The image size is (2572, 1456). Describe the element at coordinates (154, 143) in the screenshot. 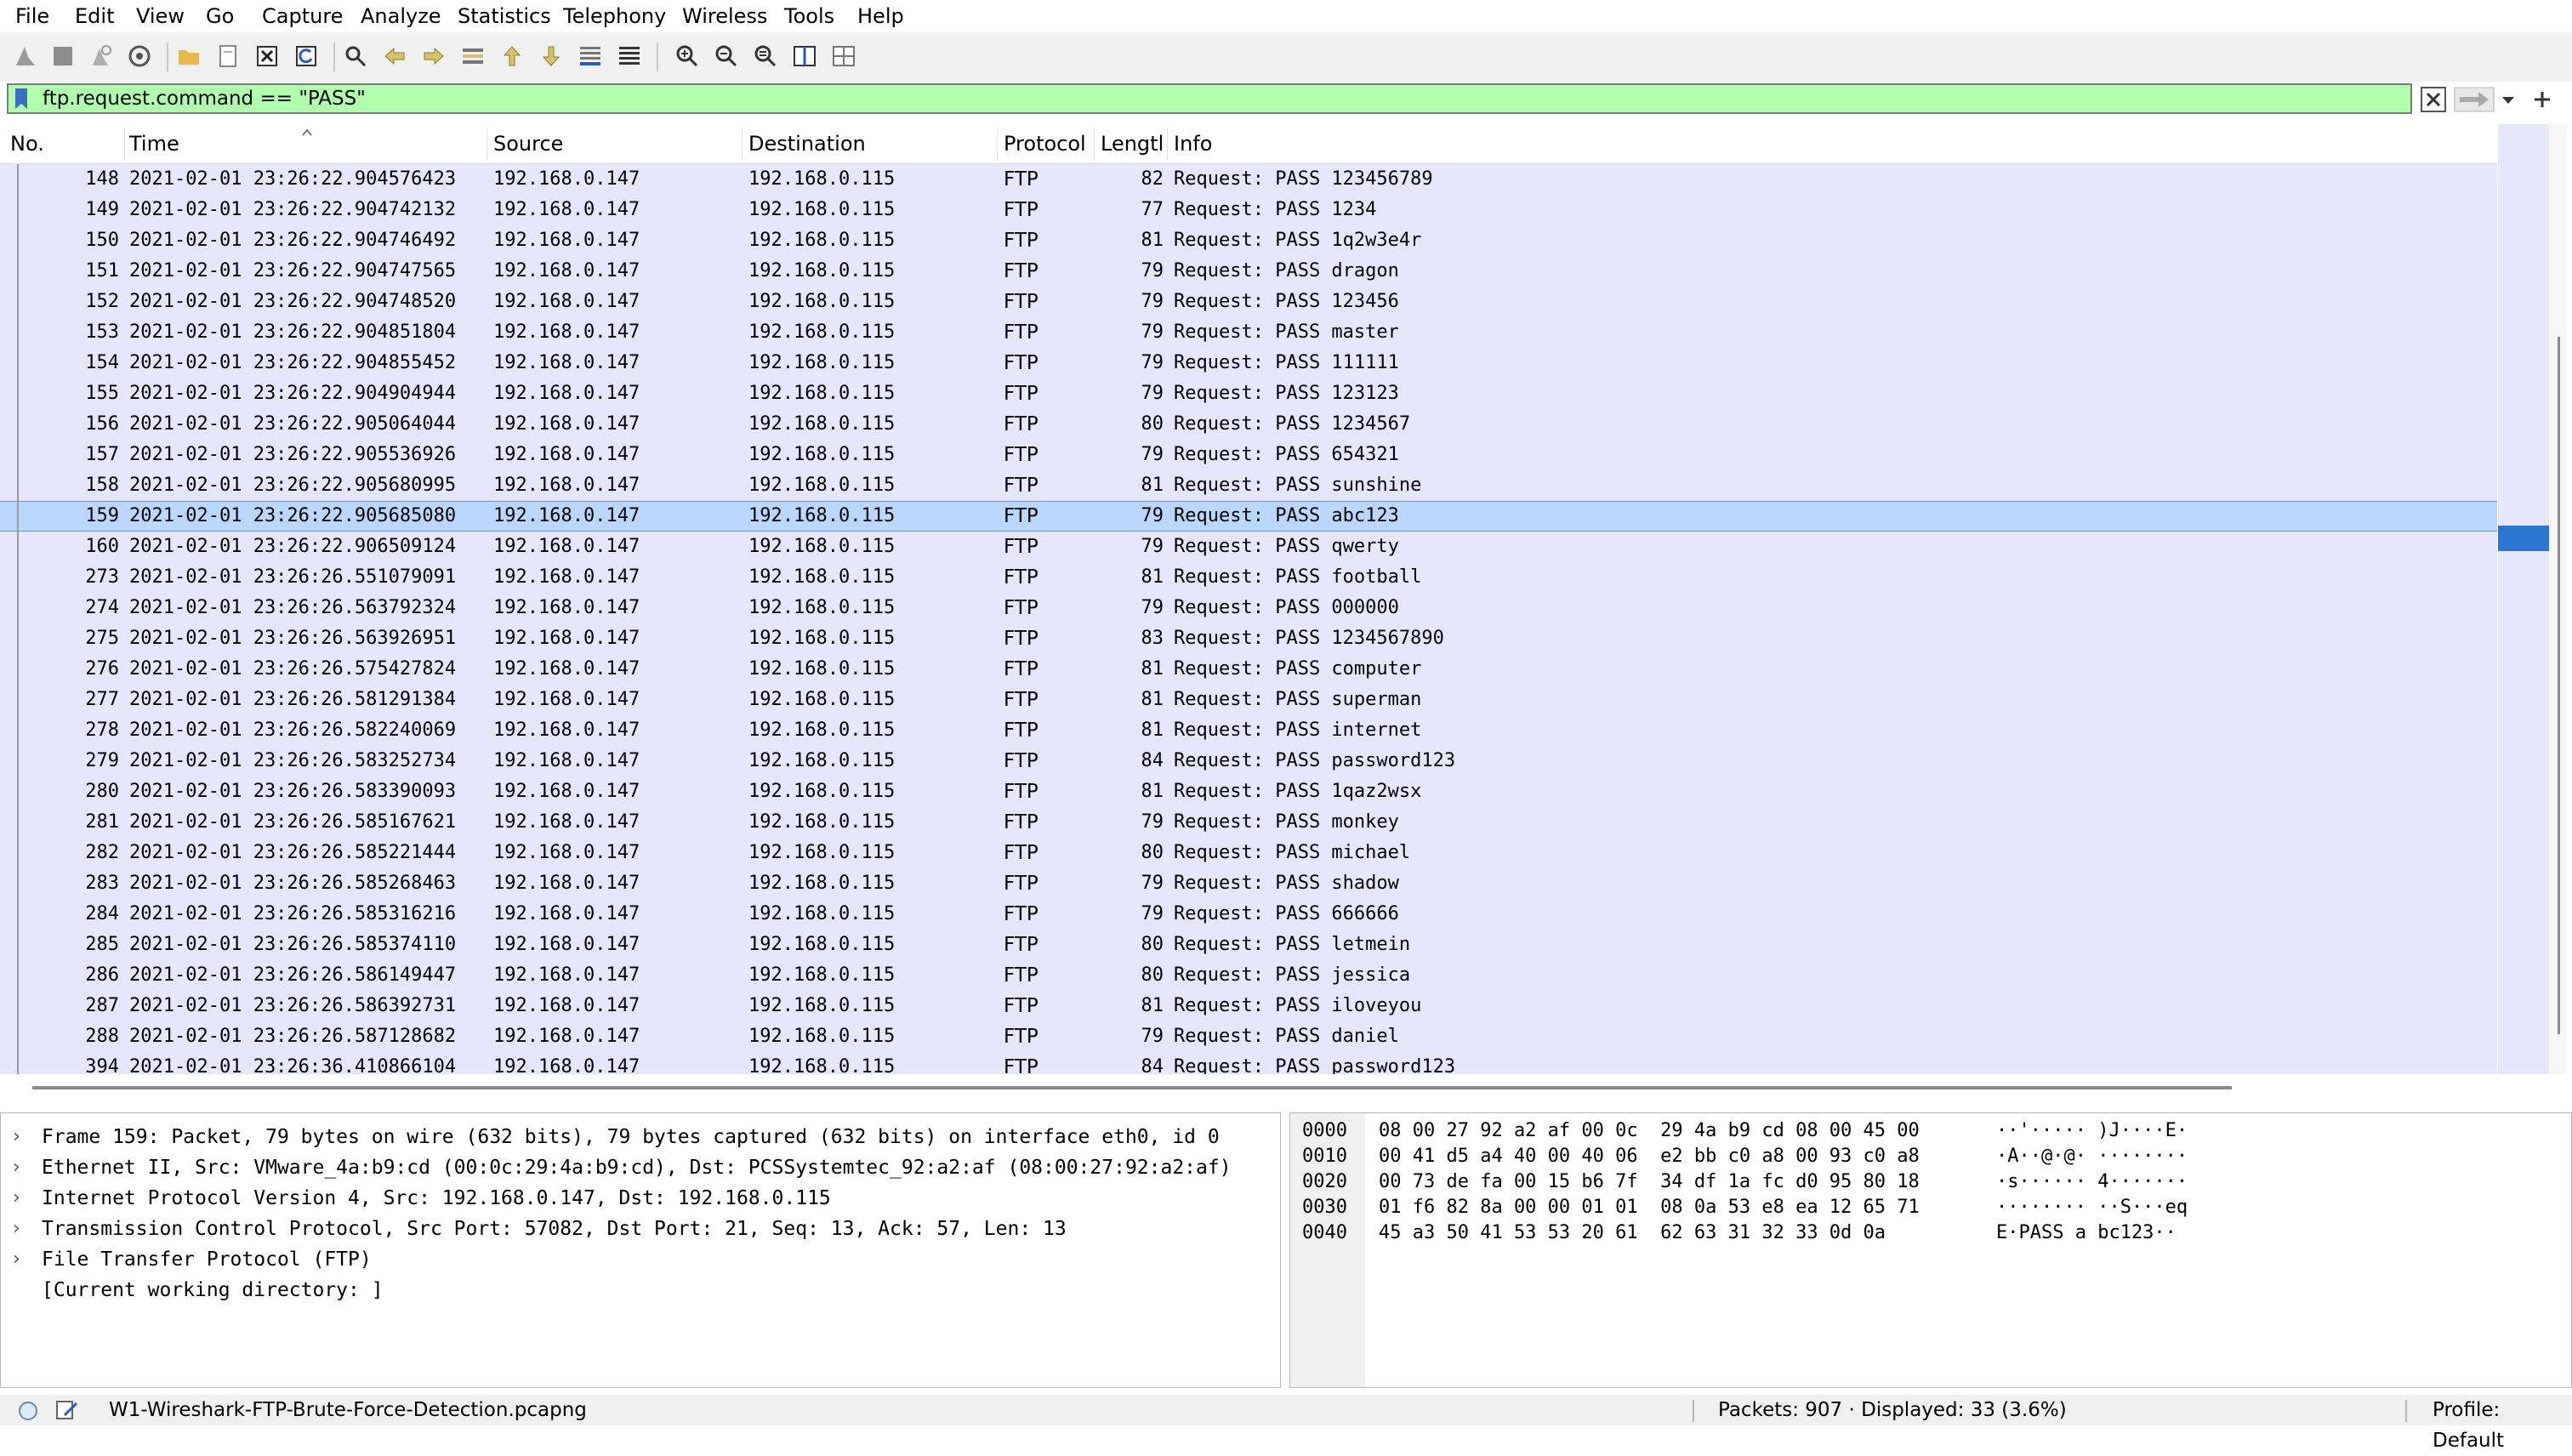

I see `column-header-time: Time` at that location.